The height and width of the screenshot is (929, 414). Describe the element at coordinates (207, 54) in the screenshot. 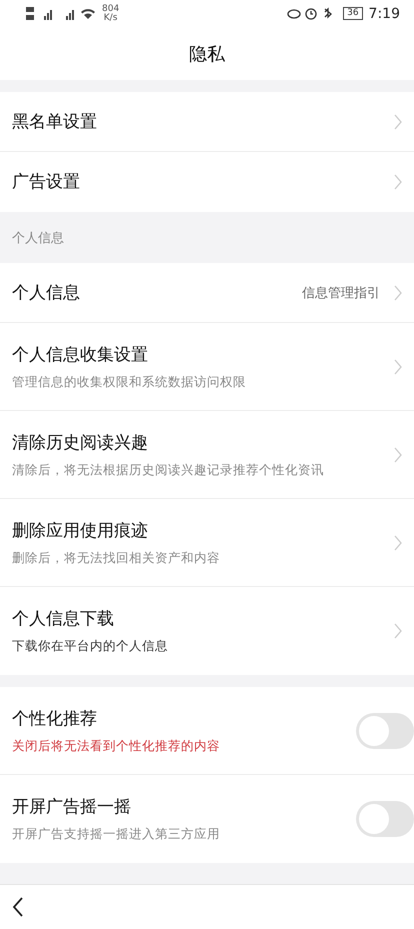

I see `page-title: 隐私` at that location.